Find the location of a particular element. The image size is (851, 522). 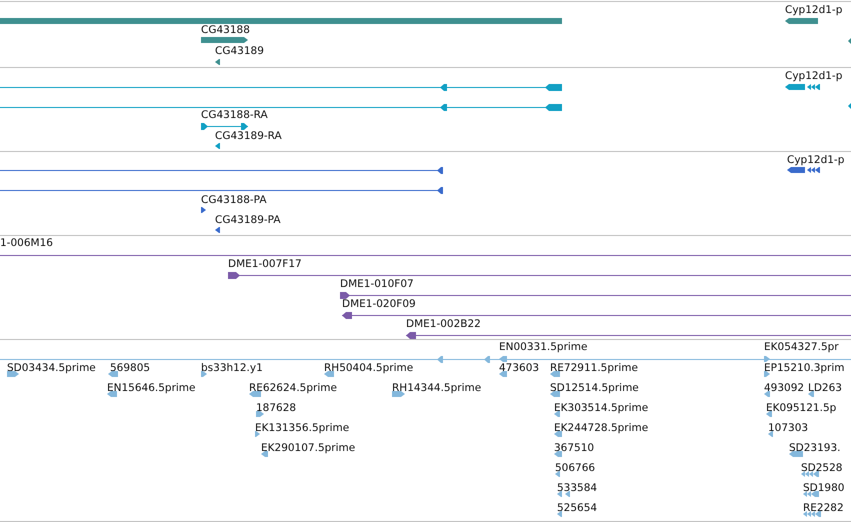

feature-label: EK303514.5prime is located at coordinates (601, 408).